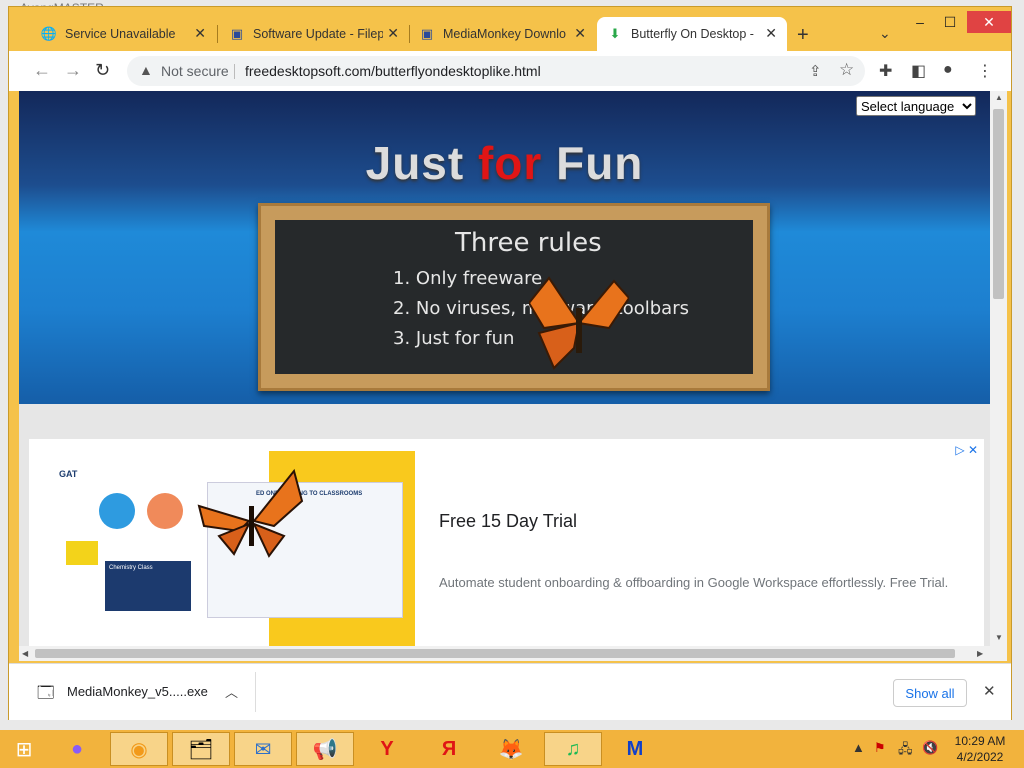  Describe the element at coordinates (73, 70) in the screenshot. I see `forward-button: →` at that location.